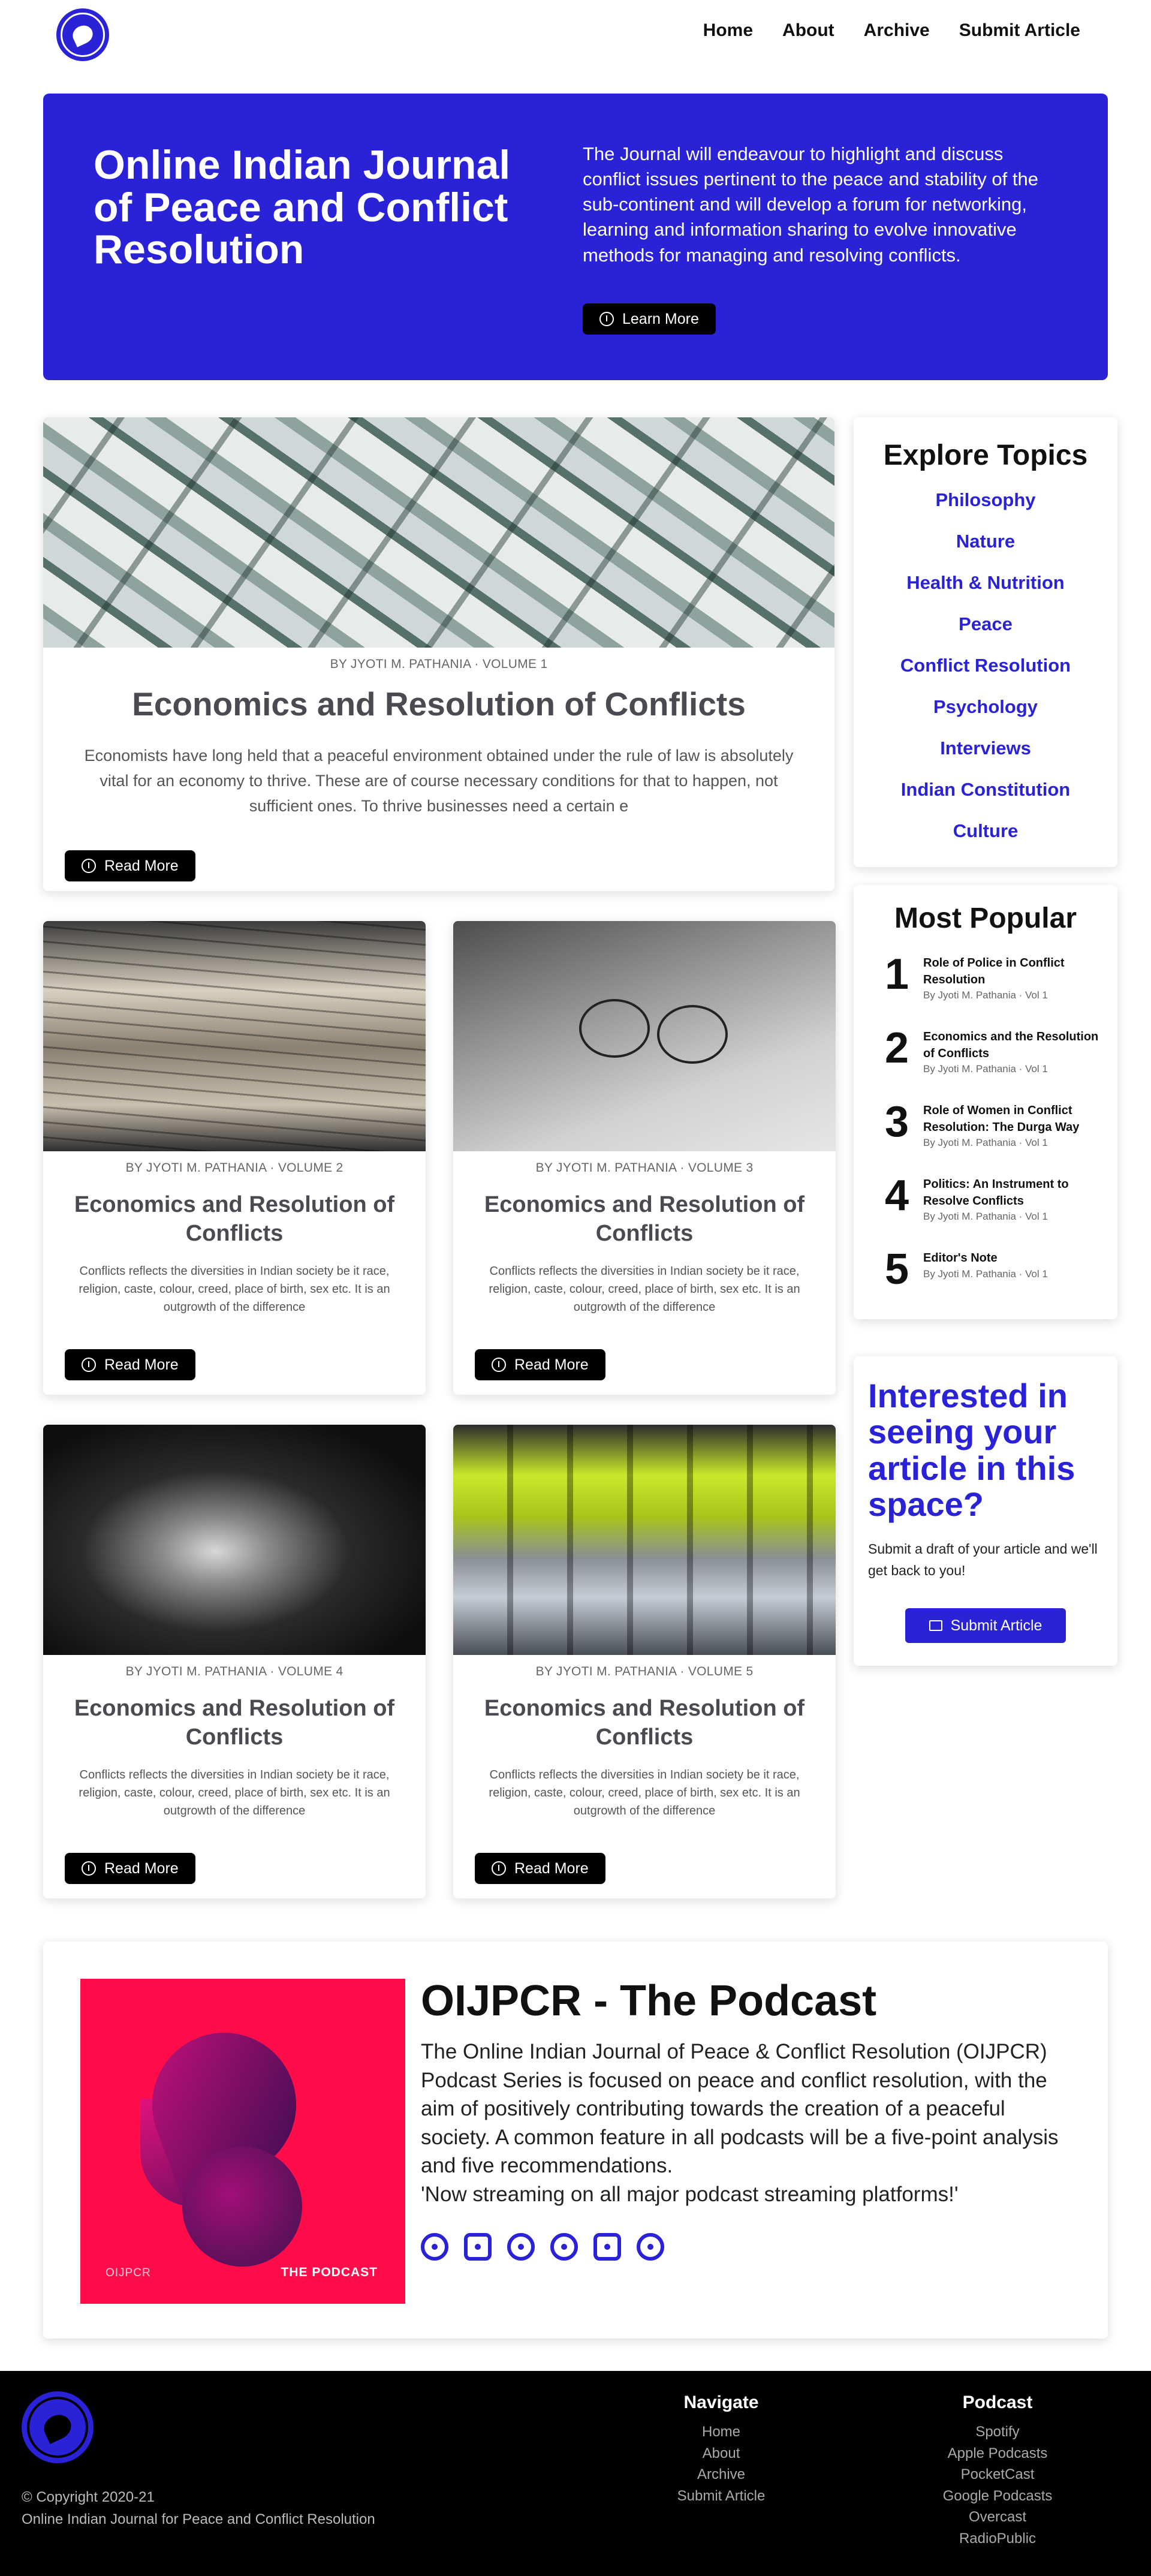 Image resolution: width=1151 pixels, height=2576 pixels. I want to click on pocketcast-icon, so click(521, 2247).